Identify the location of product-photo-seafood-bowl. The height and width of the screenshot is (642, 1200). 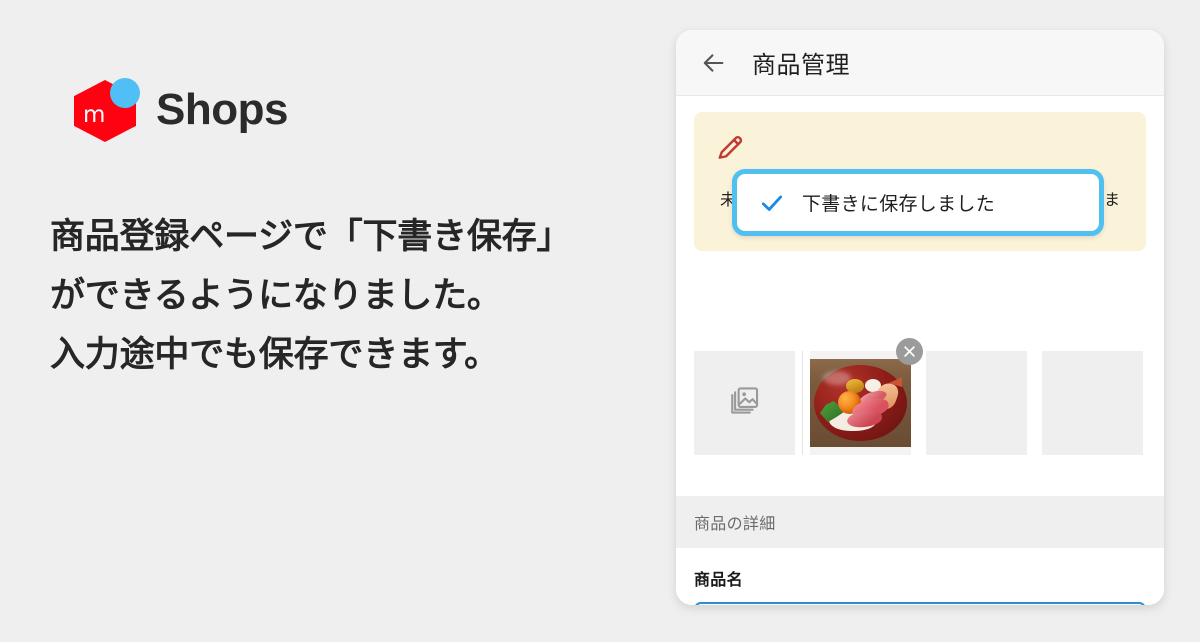
(860, 403).